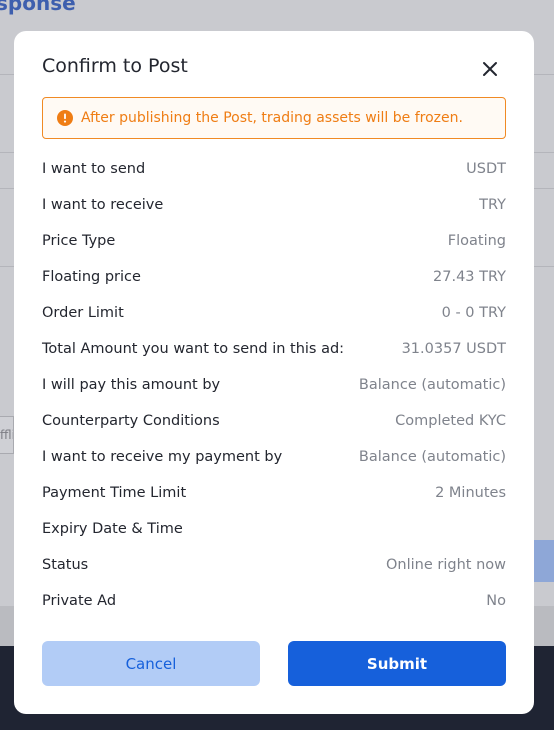  What do you see at coordinates (450, 421) in the screenshot?
I see `detail-value: Completed KYC` at bounding box center [450, 421].